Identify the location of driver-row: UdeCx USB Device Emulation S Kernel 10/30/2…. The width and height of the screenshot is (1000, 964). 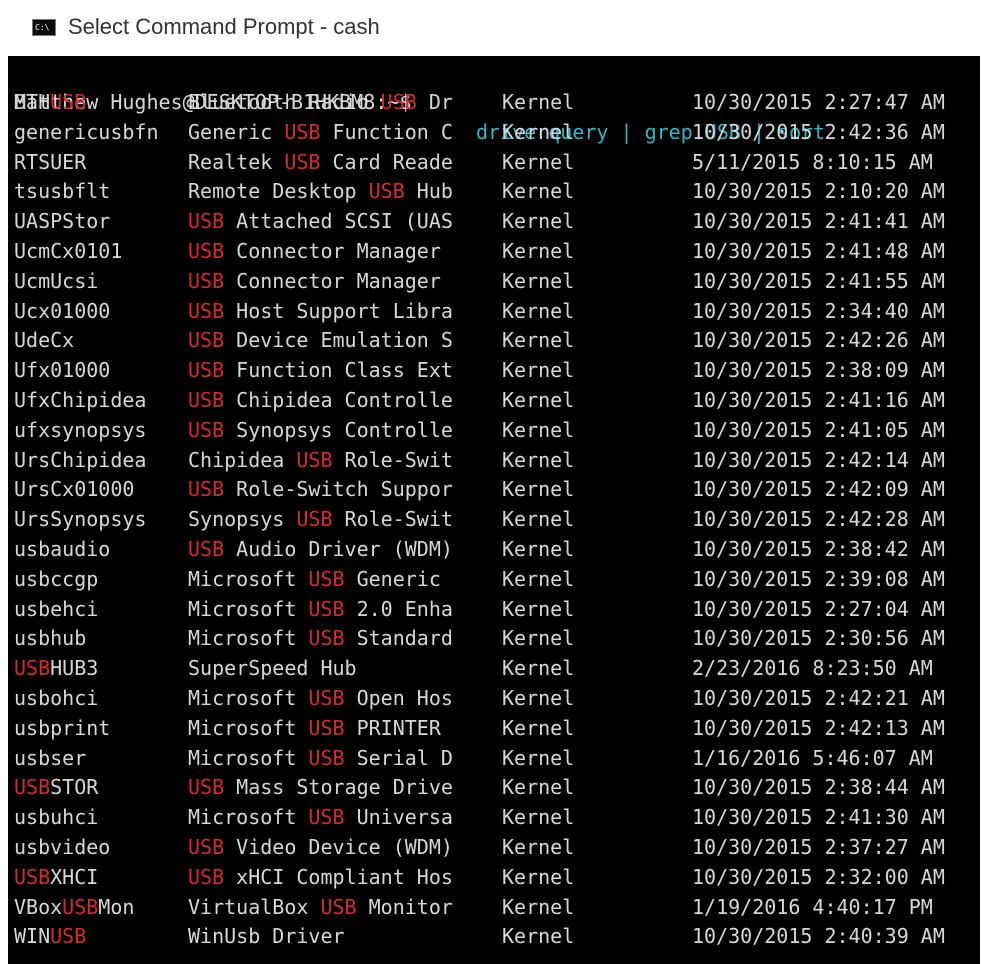
(494, 341).